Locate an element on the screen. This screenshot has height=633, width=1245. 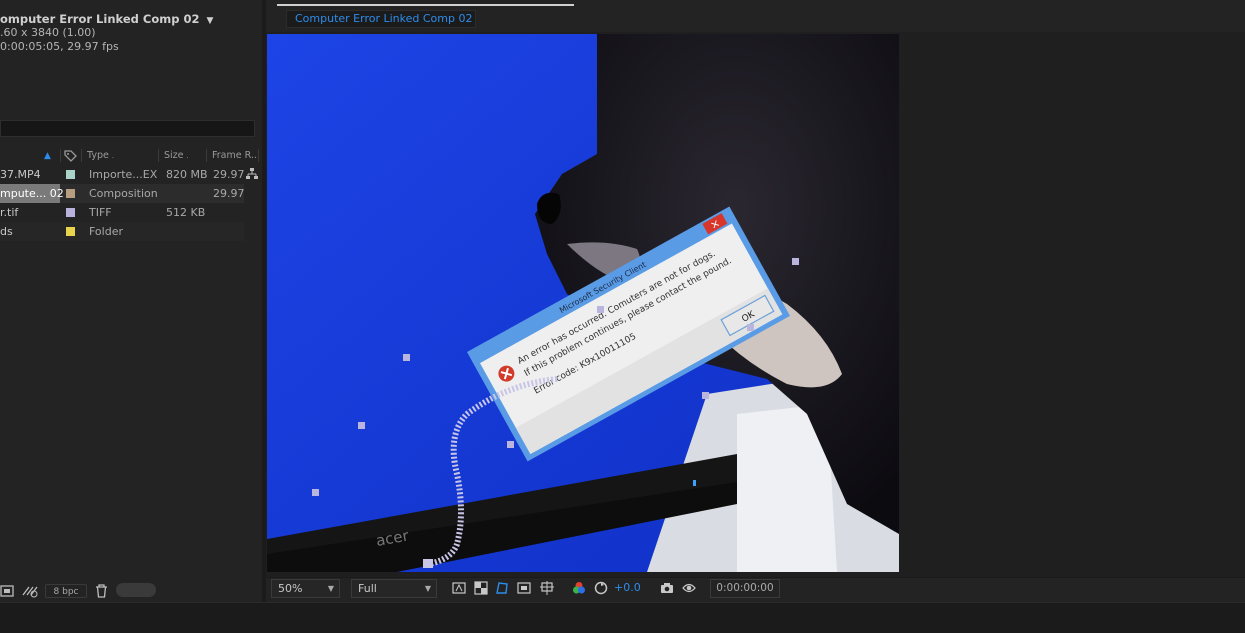
bit-depth-button: 8 bpc is located at coordinates (66, 591).